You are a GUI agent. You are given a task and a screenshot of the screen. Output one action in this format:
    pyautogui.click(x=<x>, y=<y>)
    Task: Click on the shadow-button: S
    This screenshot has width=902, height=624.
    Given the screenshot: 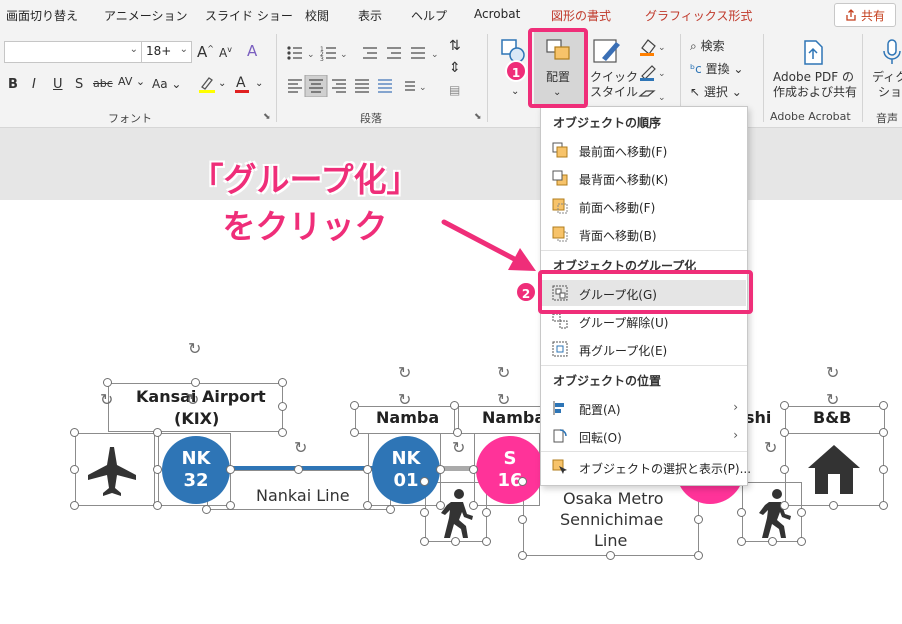 What is the action you would take?
    pyautogui.click(x=79, y=84)
    